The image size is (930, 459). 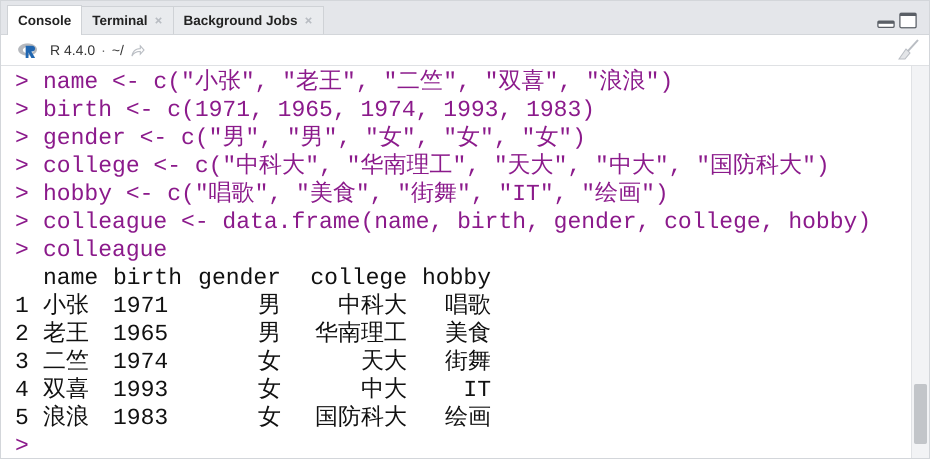 What do you see at coordinates (314, 138) in the screenshot?
I see `command-line: gender <- c("男", "男", "女", "女", "女")` at bounding box center [314, 138].